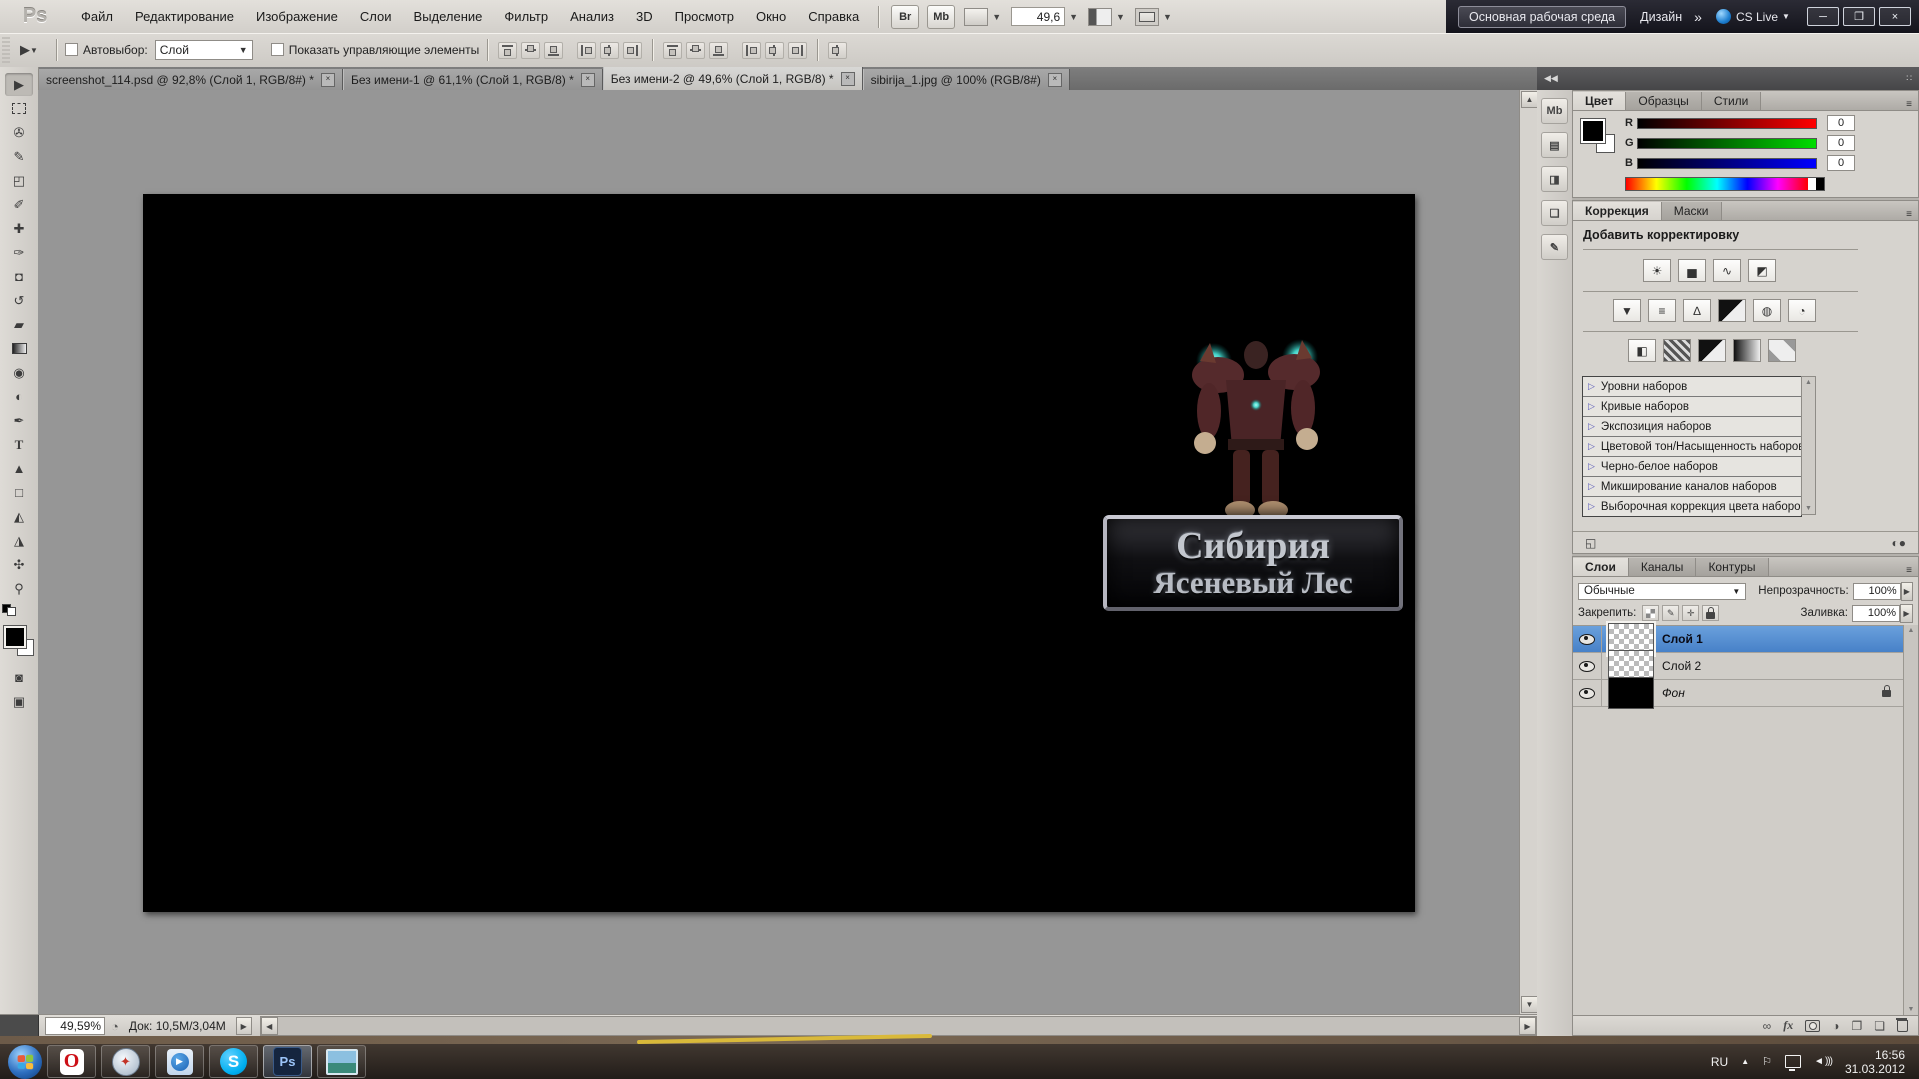 This screenshot has height=1079, width=1919. What do you see at coordinates (1153, 16) in the screenshot?
I see `screen-mode-dropdown: ▼` at bounding box center [1153, 16].